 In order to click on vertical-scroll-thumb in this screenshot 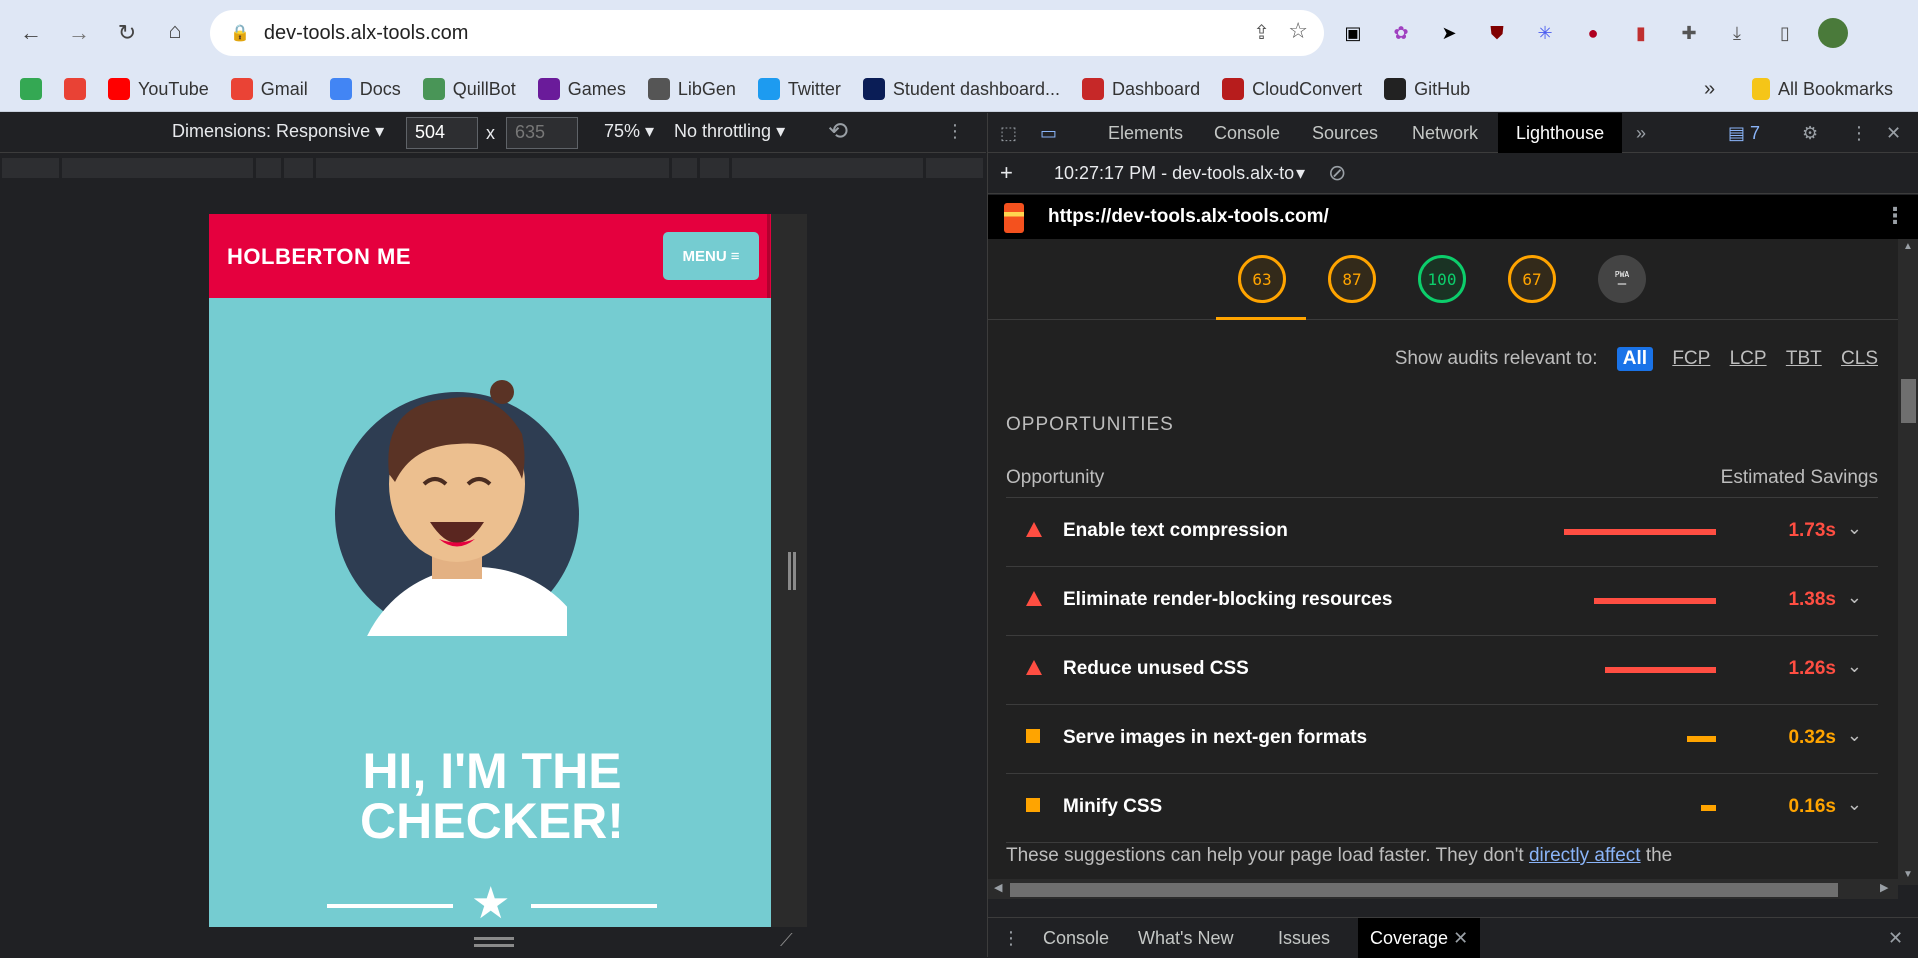, I will do `click(1908, 401)`.